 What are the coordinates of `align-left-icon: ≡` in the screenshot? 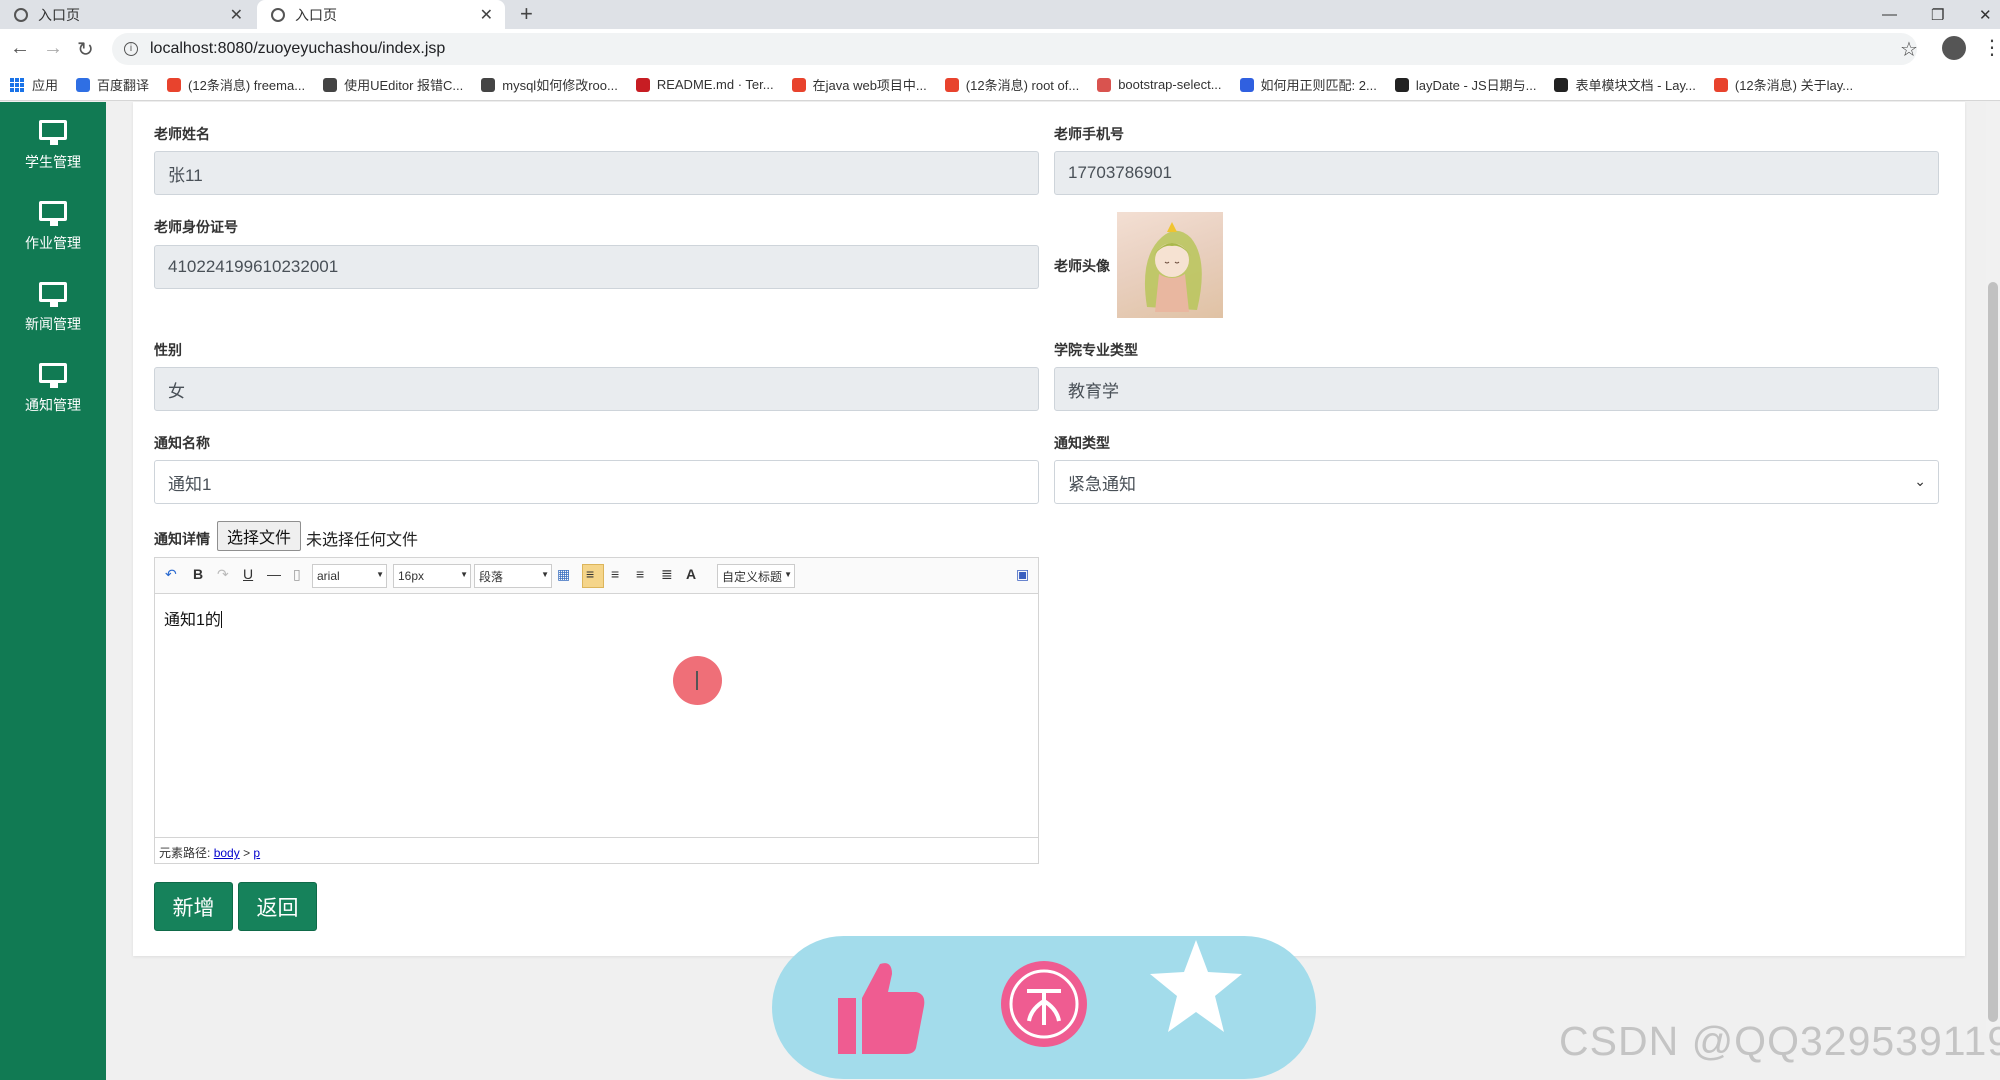 It's located at (590, 574).